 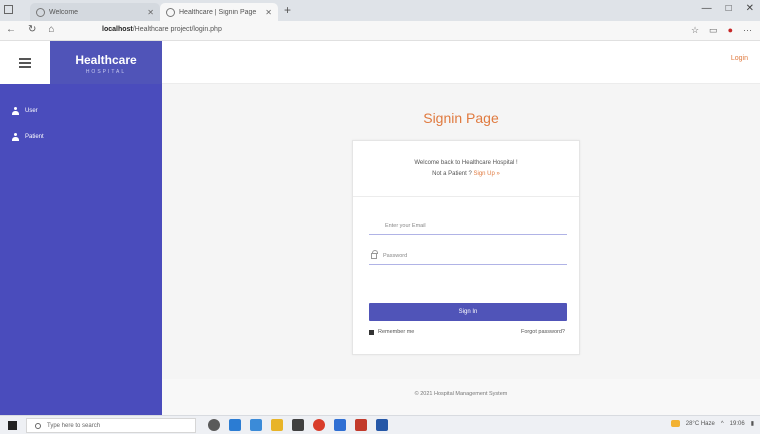 I want to click on hamburger-icon, so click(x=25, y=62).